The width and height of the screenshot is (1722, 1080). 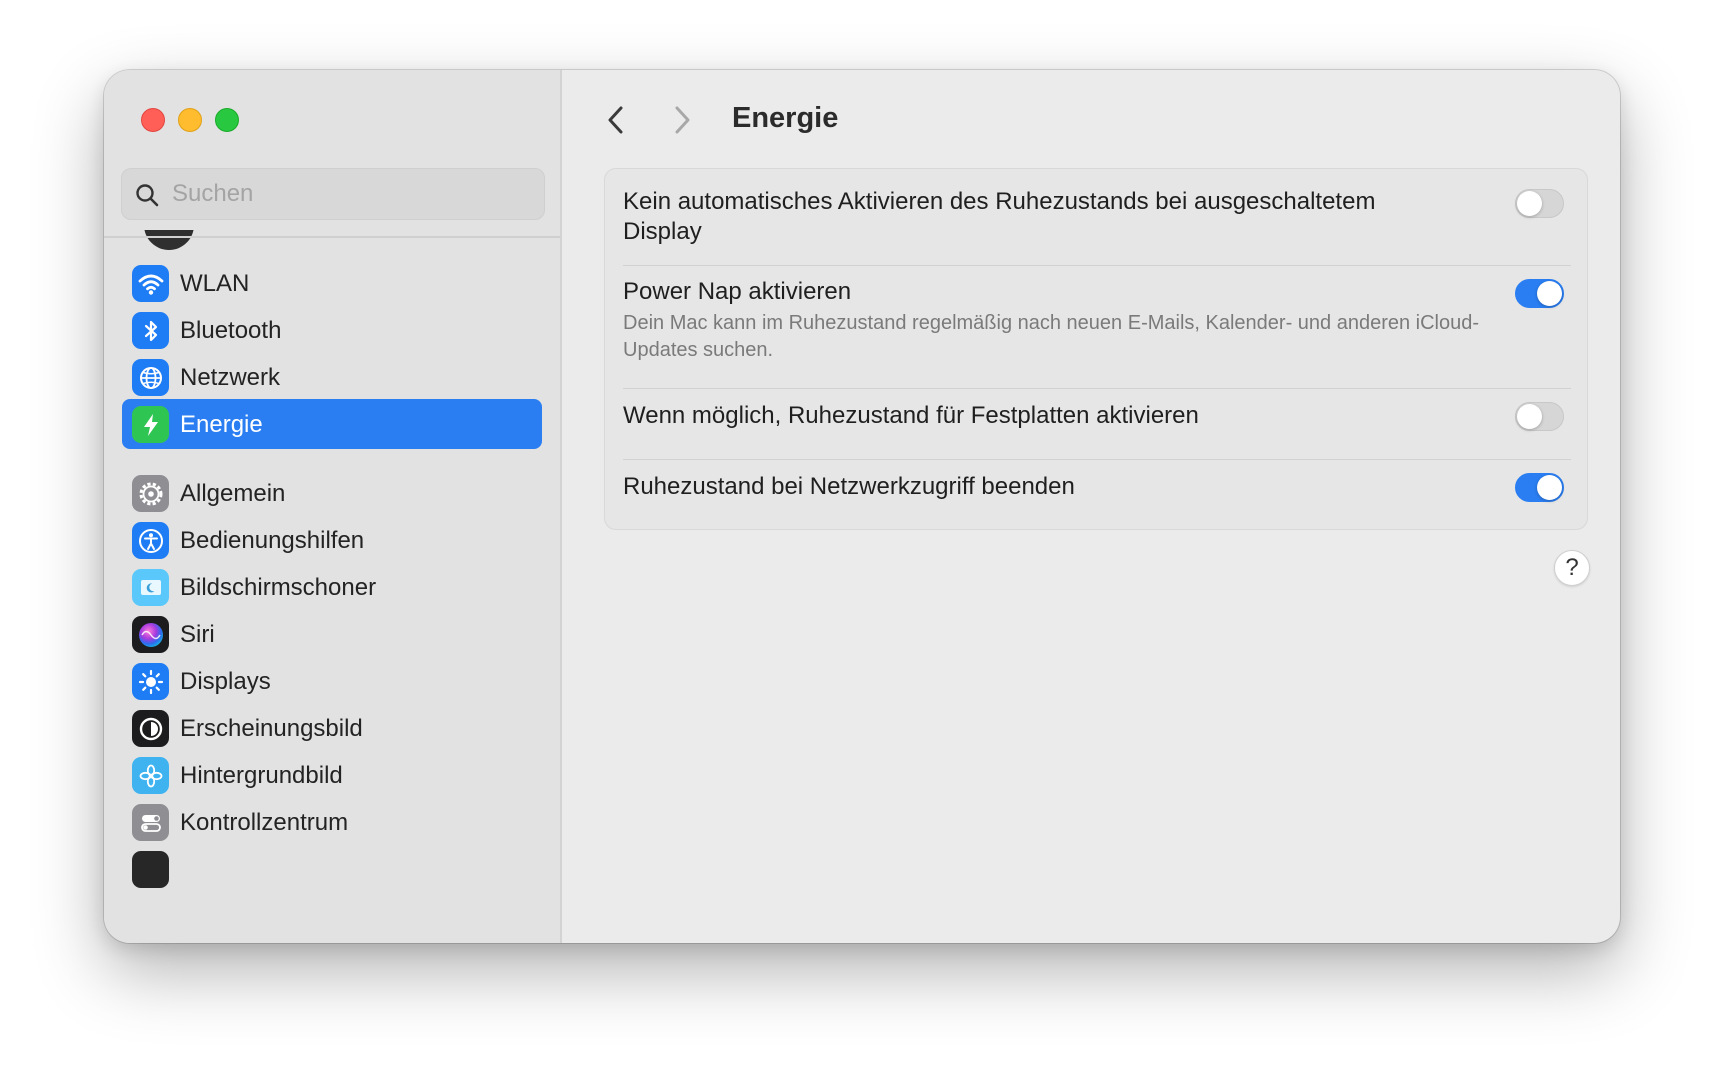 What do you see at coordinates (150, 869) in the screenshot?
I see `partial-item-icon` at bounding box center [150, 869].